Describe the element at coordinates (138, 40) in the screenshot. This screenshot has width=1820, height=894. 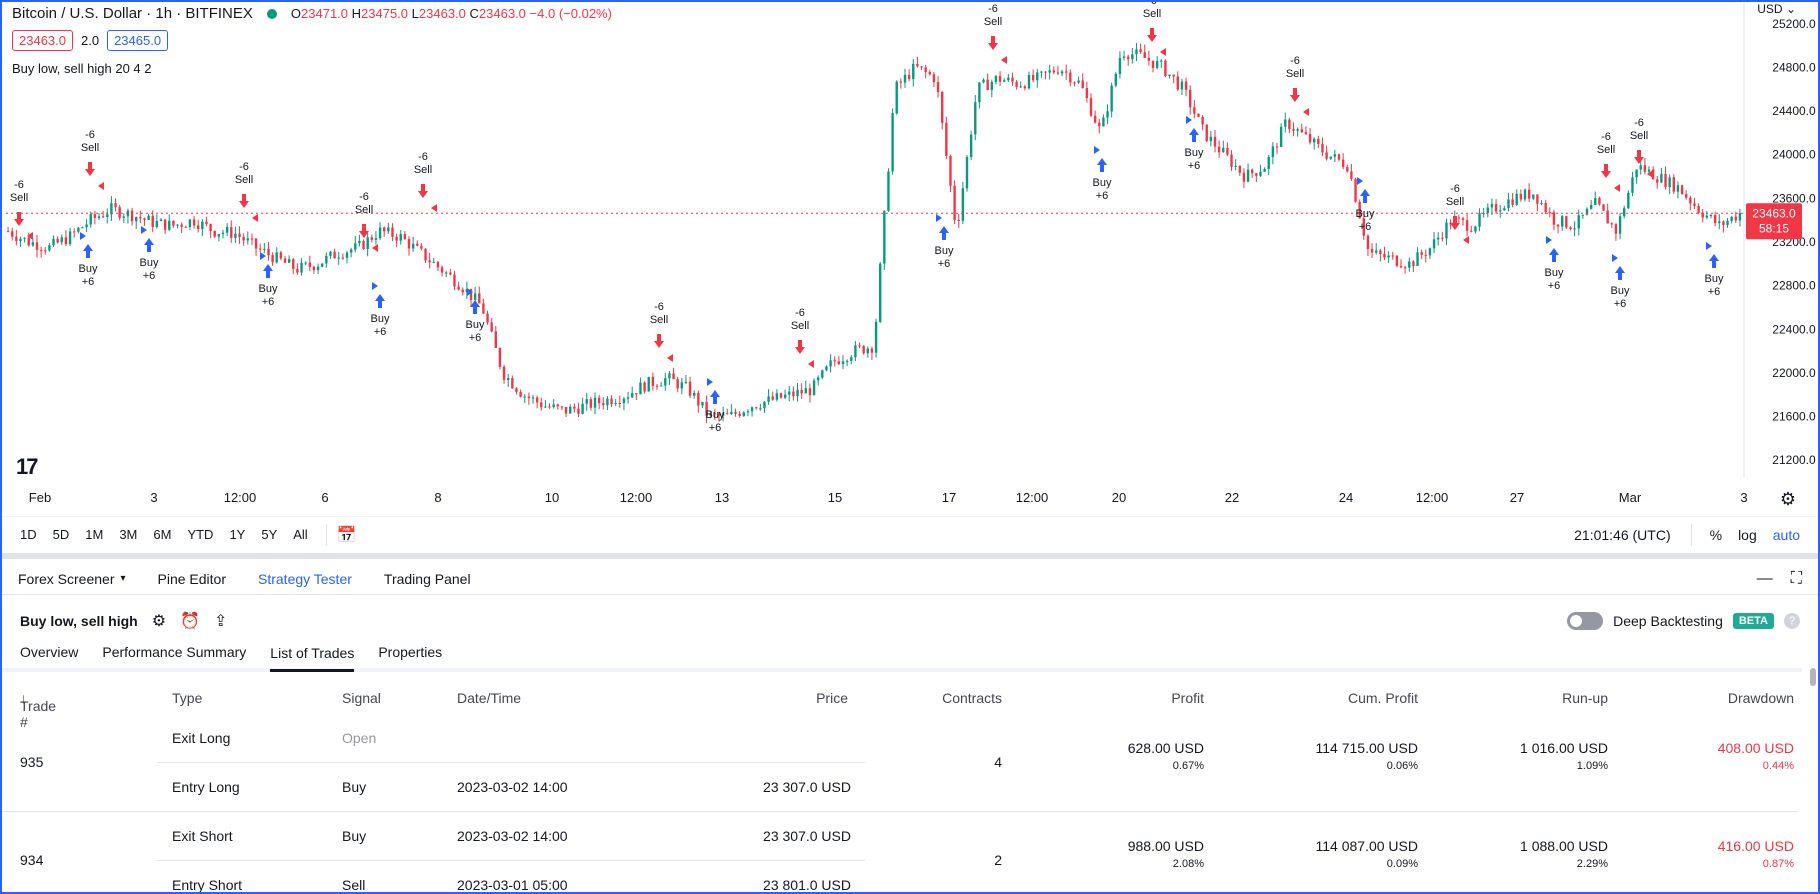
I see `buy-price-button: 23465.0` at that location.